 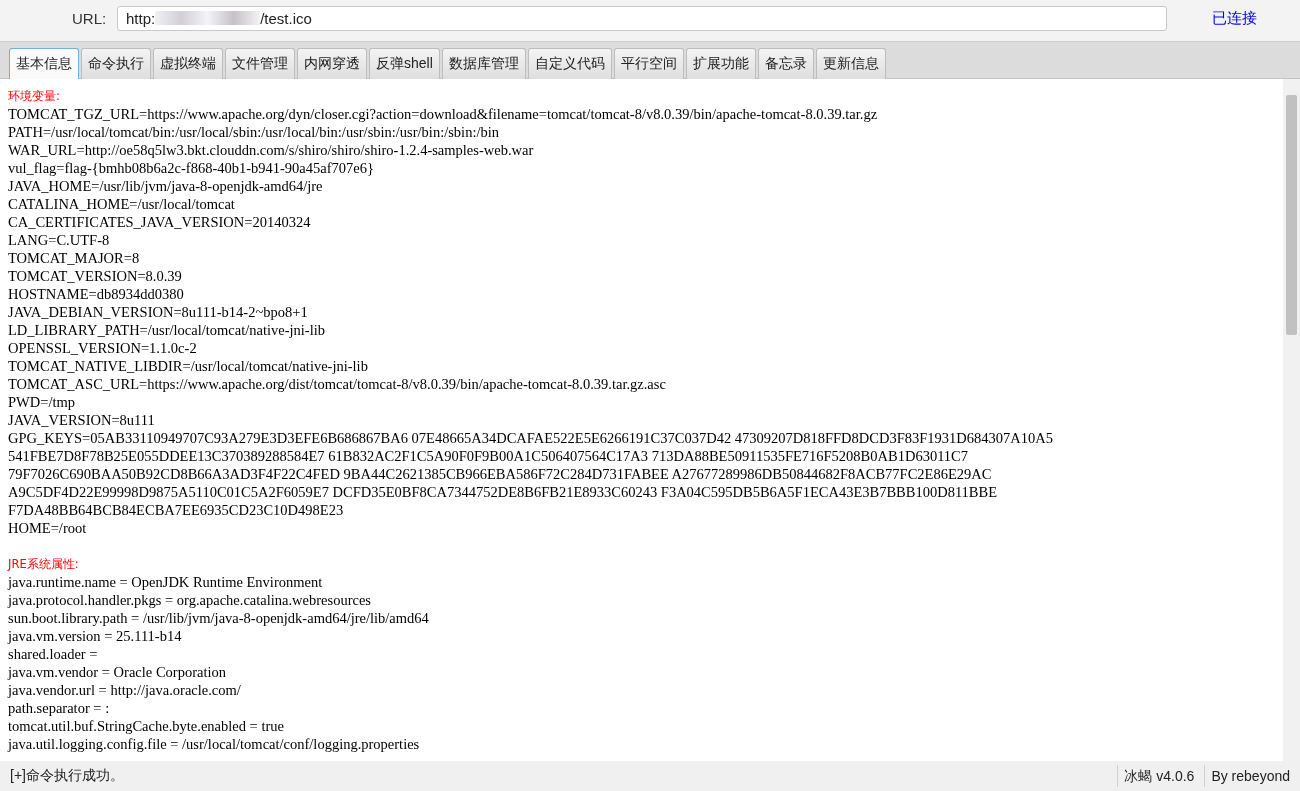 What do you see at coordinates (260, 63) in the screenshot?
I see `tab: 文件管理` at bounding box center [260, 63].